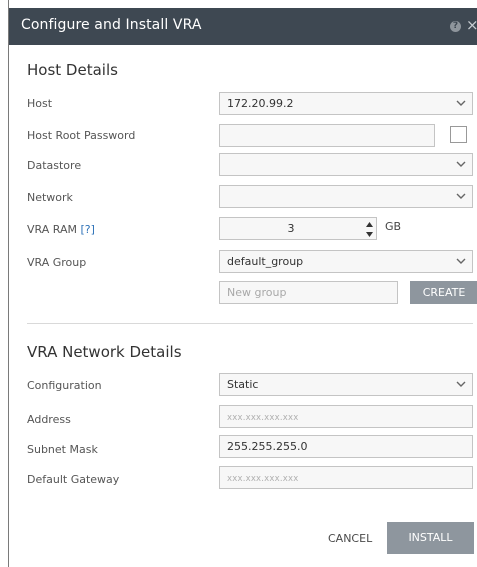 This screenshot has height=567, width=477. Describe the element at coordinates (57, 262) in the screenshot. I see `vra-group-label: VRA Group` at that location.